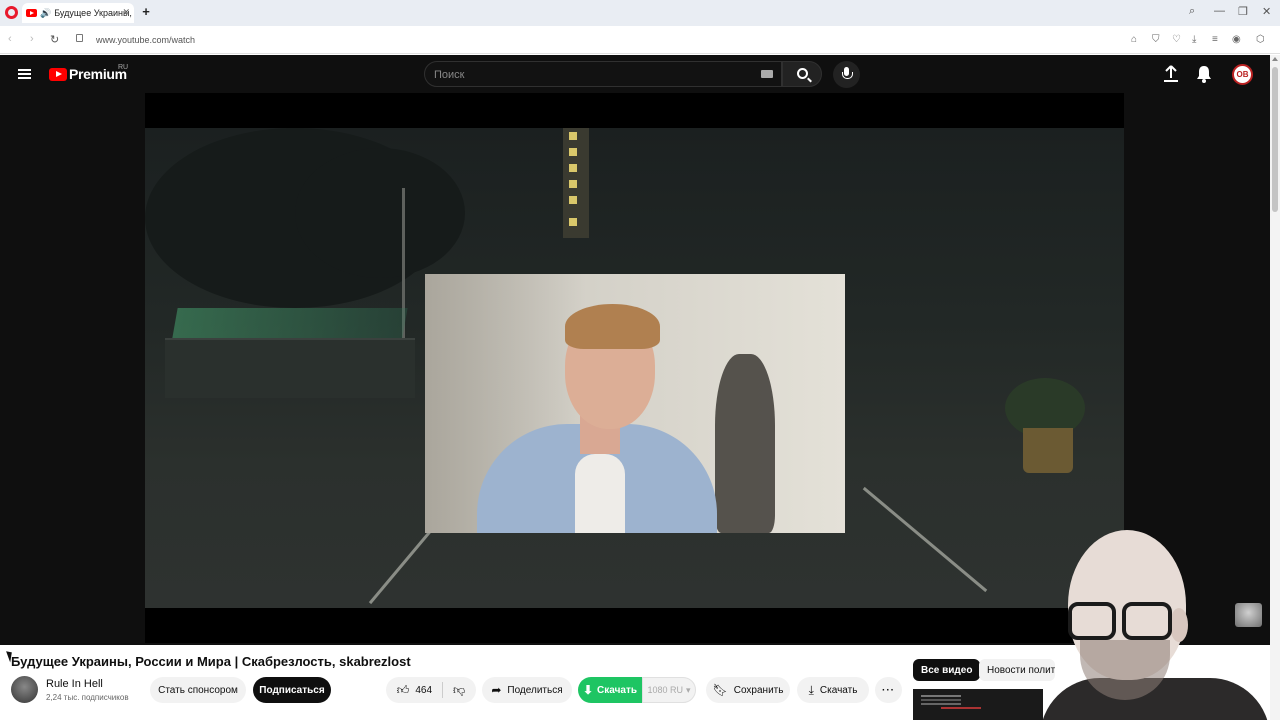  I want to click on share-button: ➦ Поделиться, so click(527, 690).